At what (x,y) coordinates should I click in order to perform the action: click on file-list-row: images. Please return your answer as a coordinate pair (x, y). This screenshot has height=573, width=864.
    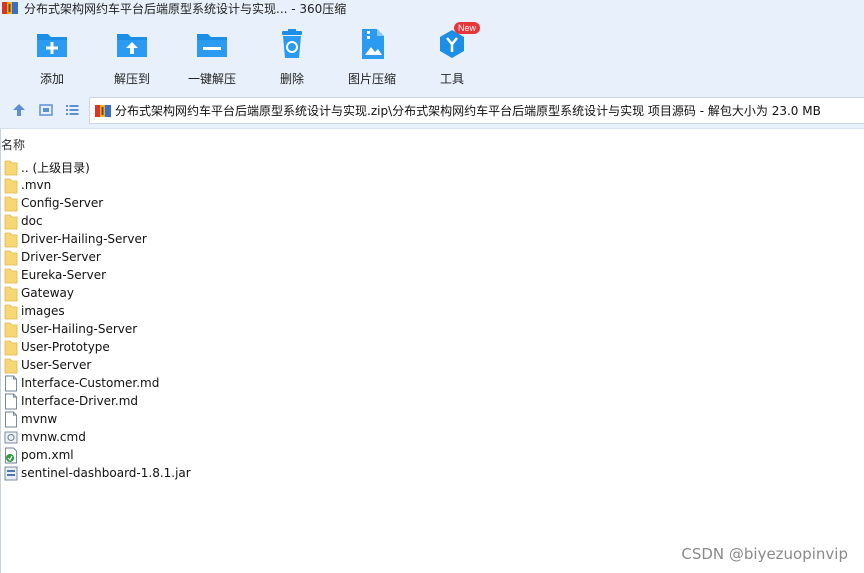
    Looking at the image, I should click on (97, 311).